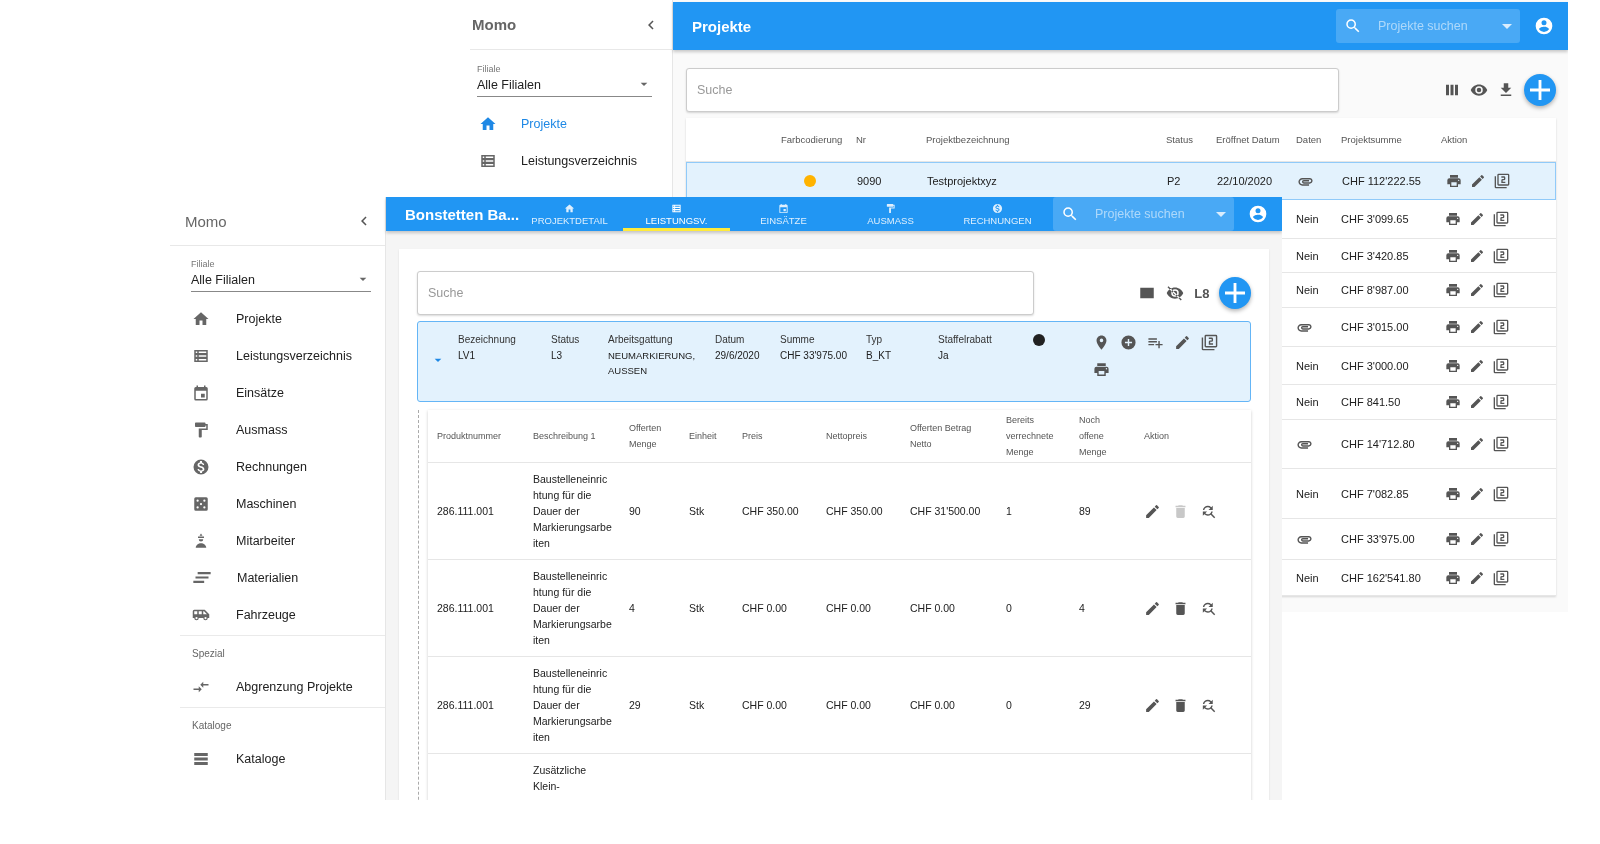 This screenshot has width=1600, height=844. Describe the element at coordinates (277, 429) in the screenshot. I see `nav-item: Ausmass` at that location.